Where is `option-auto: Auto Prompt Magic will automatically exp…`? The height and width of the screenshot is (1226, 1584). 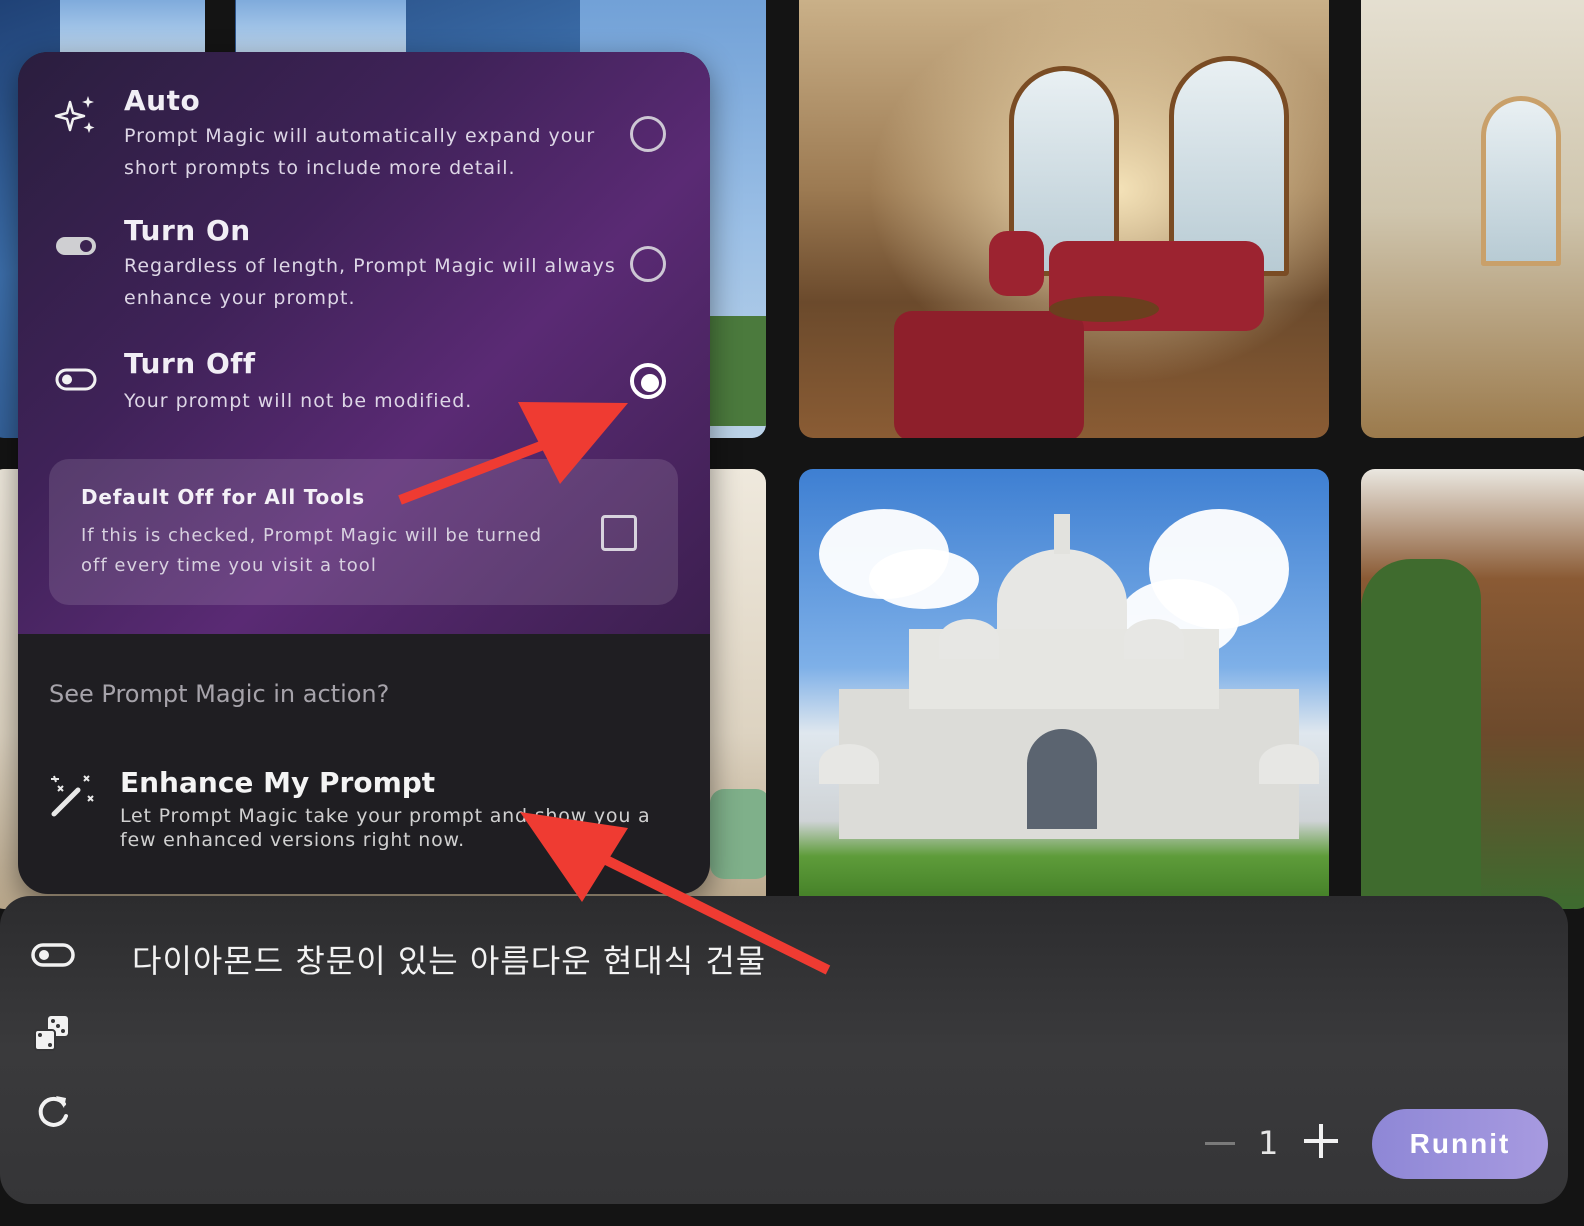
option-auto: Auto Prompt Magic will automatically exp… is located at coordinates (364, 137).